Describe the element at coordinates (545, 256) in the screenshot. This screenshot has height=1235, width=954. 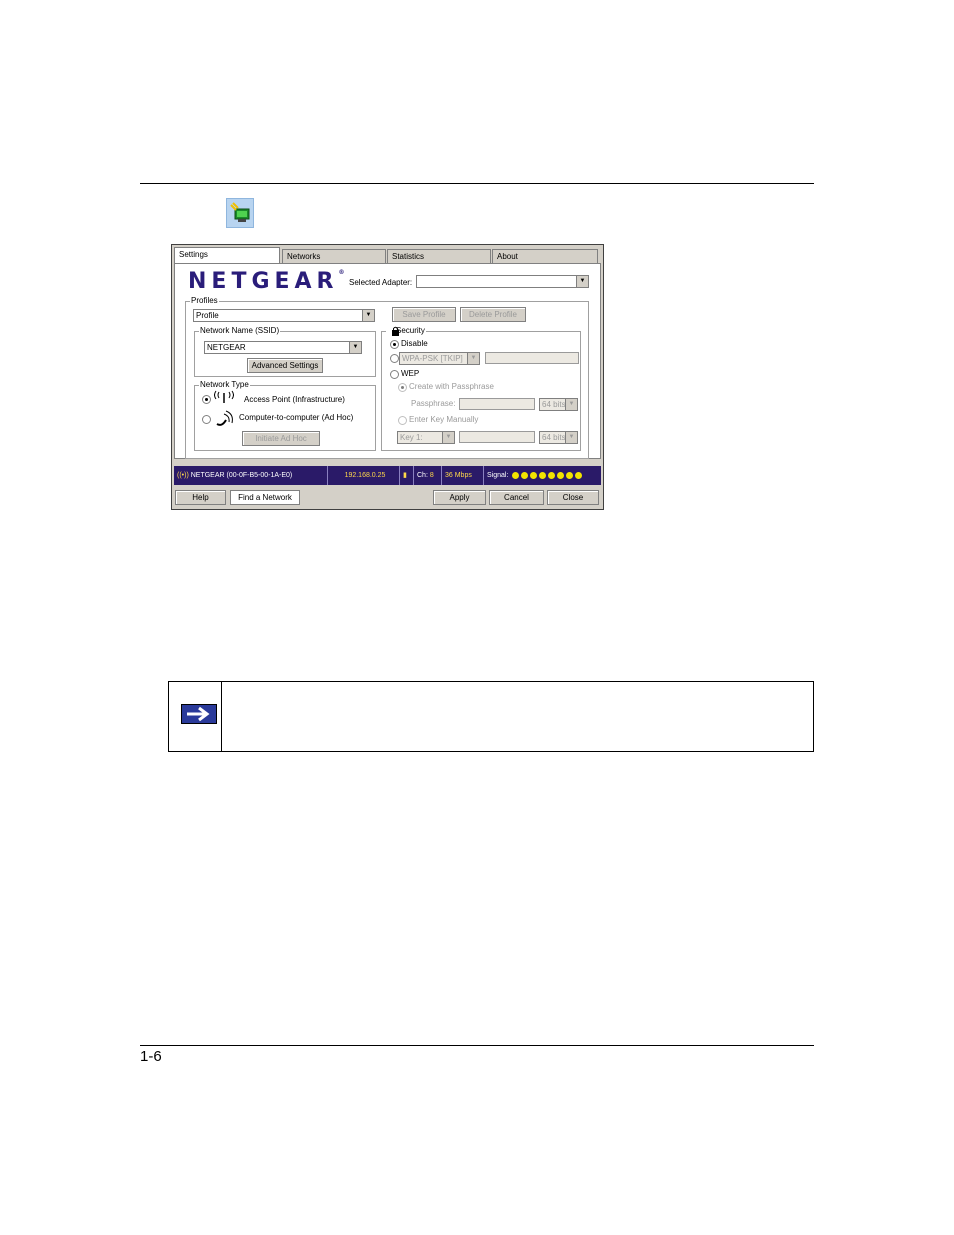
I see `tab-about: About` at that location.